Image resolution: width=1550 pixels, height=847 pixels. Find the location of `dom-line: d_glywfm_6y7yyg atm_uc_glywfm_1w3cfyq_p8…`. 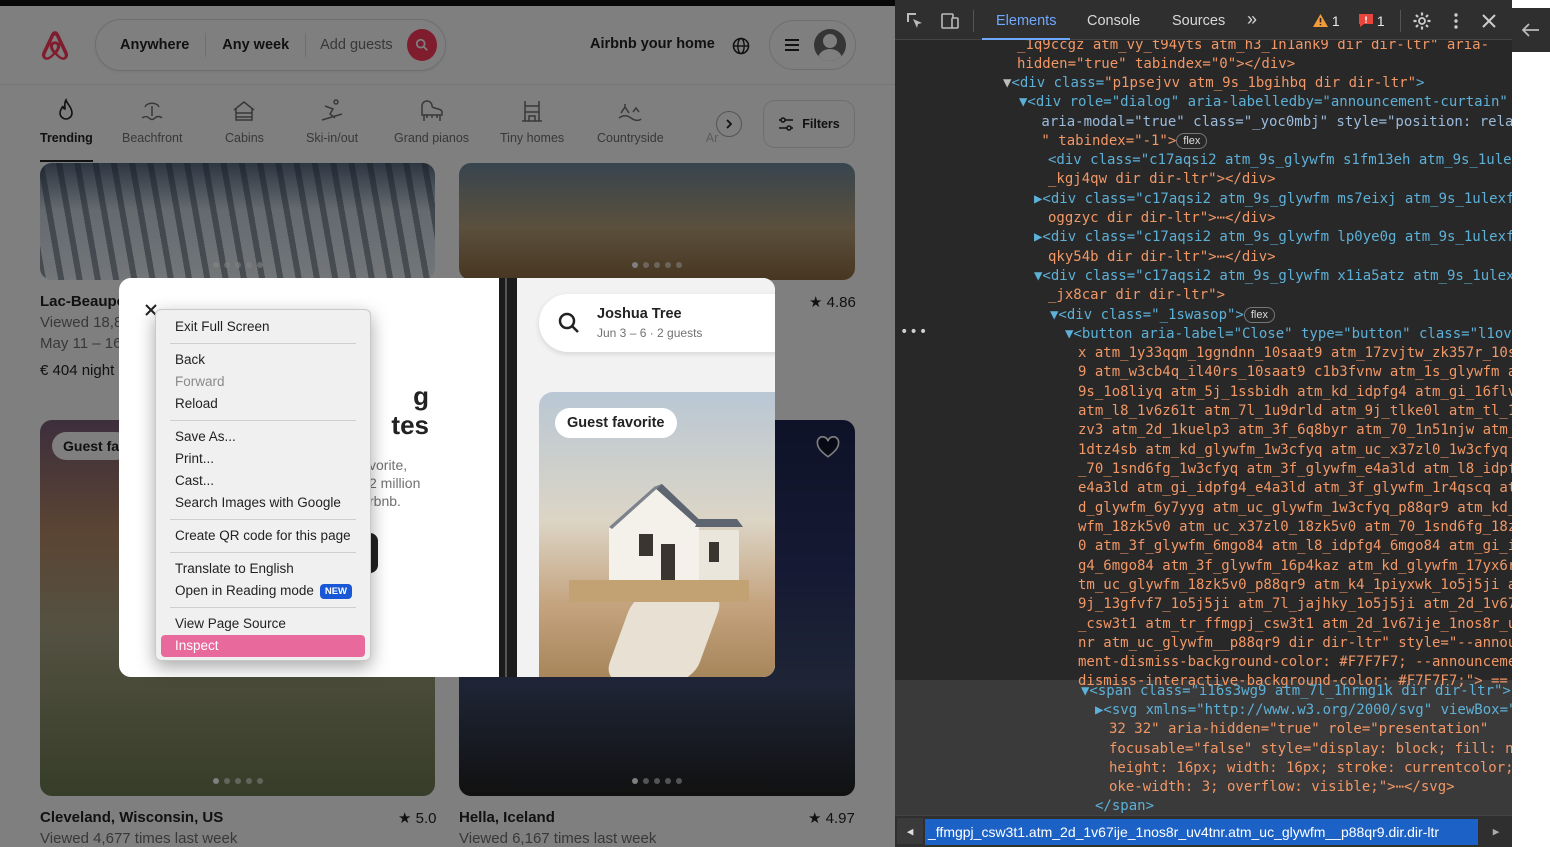

dom-line: d_glywfm_6y7yyg atm_uc_glywfm_1w3cfyq_p8… is located at coordinates (1295, 508).